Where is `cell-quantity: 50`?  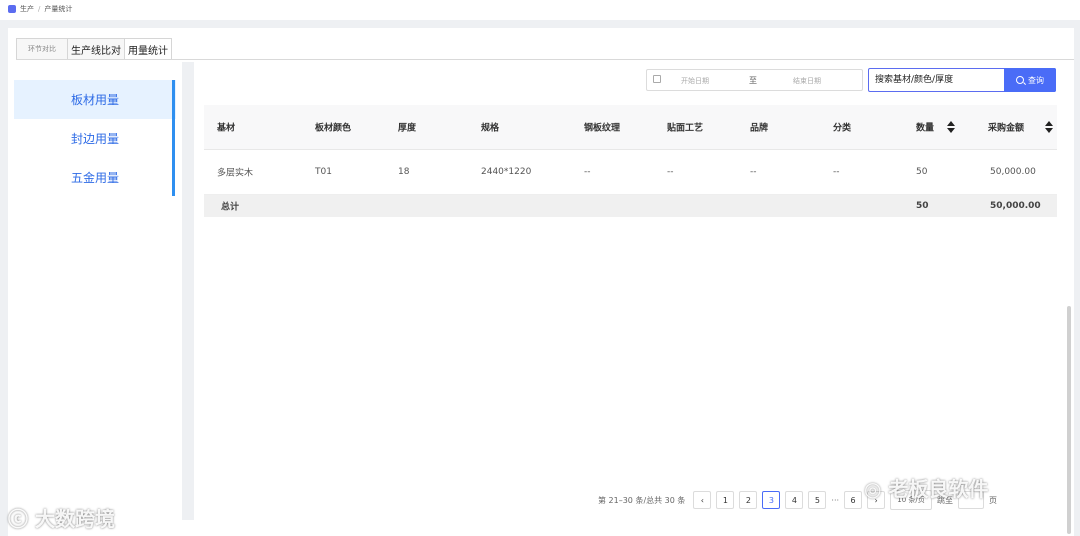 cell-quantity: 50 is located at coordinates (922, 172).